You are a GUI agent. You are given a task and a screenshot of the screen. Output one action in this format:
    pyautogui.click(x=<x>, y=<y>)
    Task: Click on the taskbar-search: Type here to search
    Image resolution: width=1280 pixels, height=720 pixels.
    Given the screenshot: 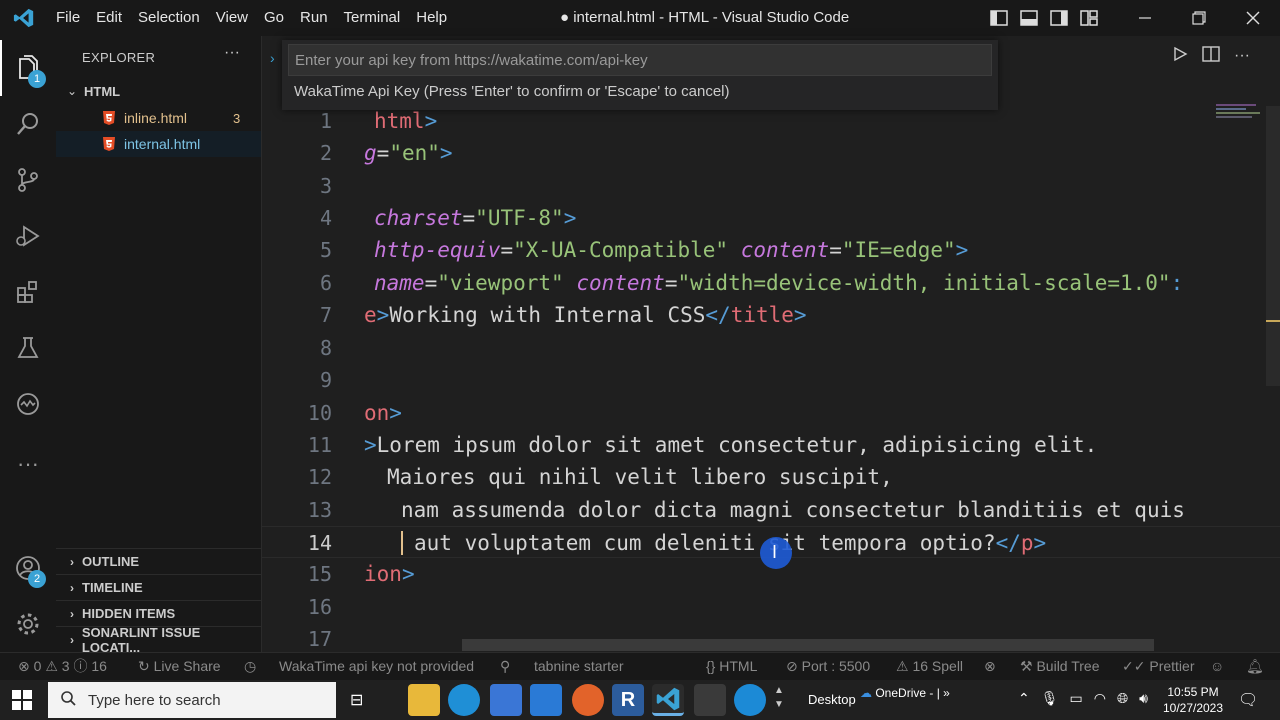 What is the action you would take?
    pyautogui.click(x=192, y=700)
    